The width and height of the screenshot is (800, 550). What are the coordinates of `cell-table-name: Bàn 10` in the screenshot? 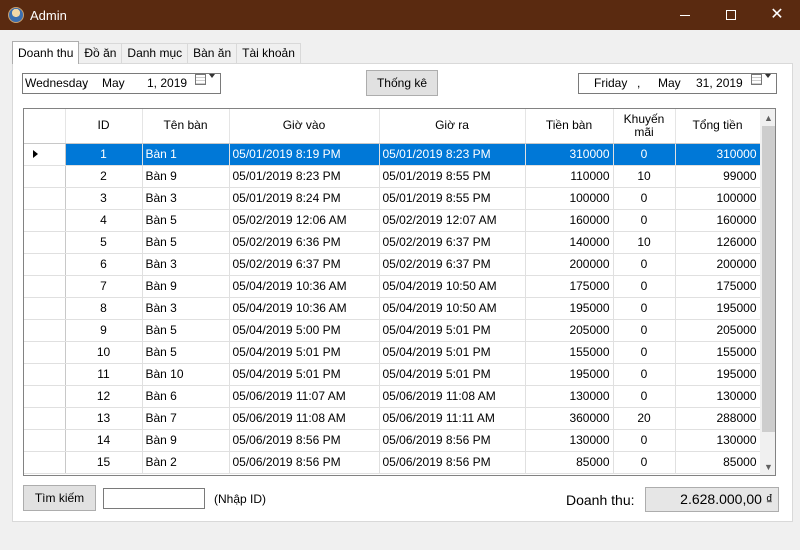 It's located at (186, 374).